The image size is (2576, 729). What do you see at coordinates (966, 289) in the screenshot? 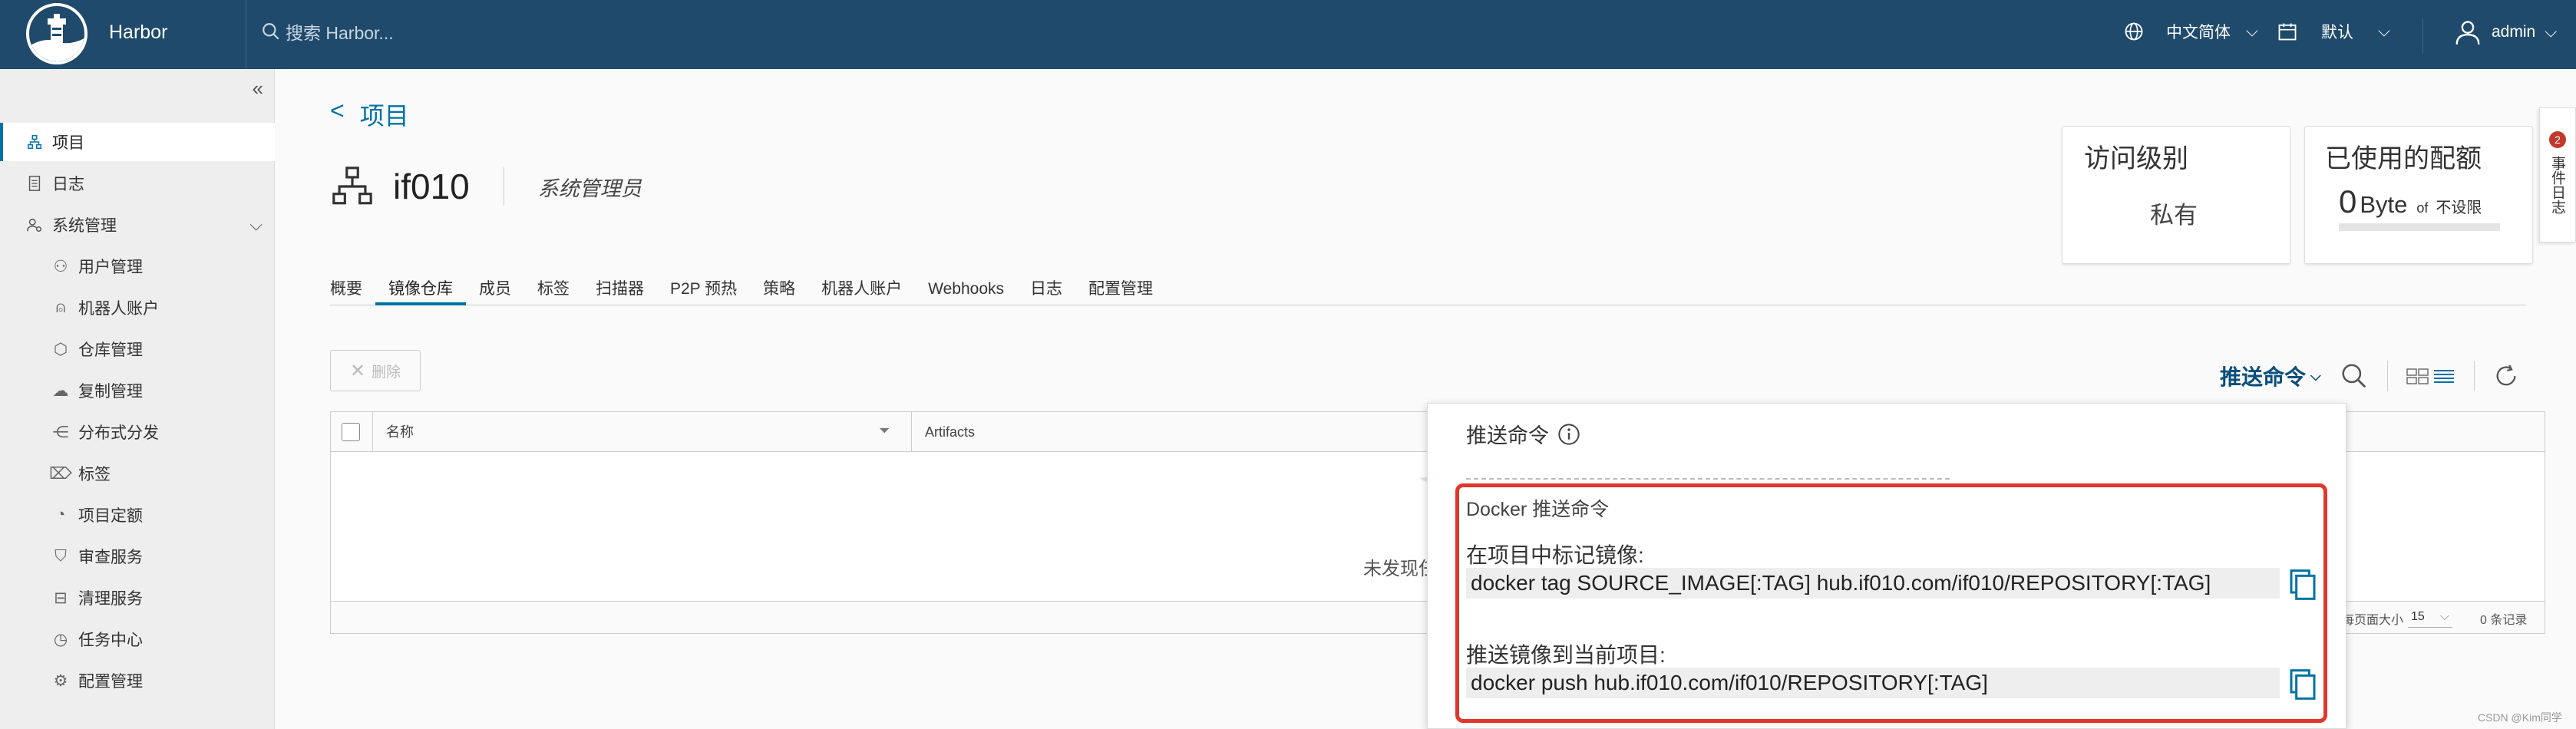
I see `tab-webhooks: Webhooks` at bounding box center [966, 289].